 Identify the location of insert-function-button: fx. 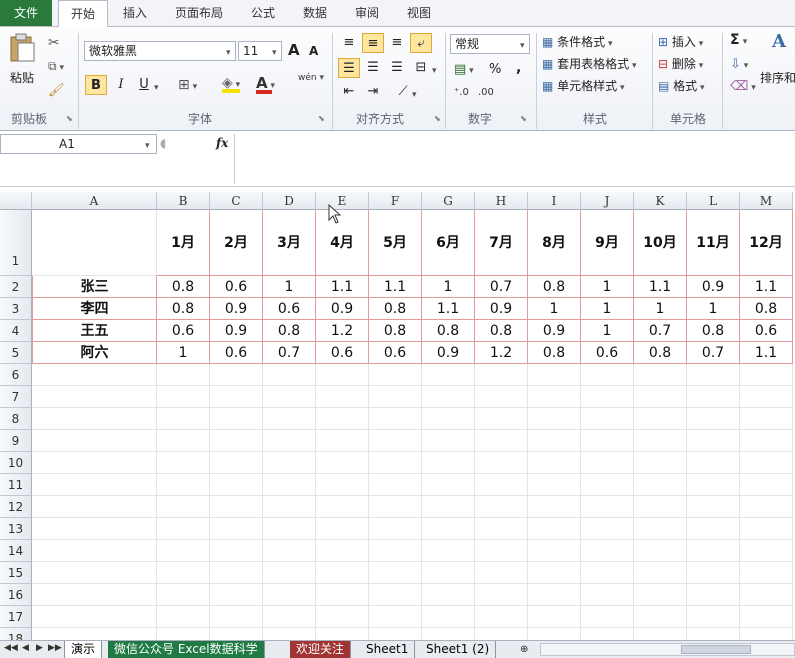
(222, 143).